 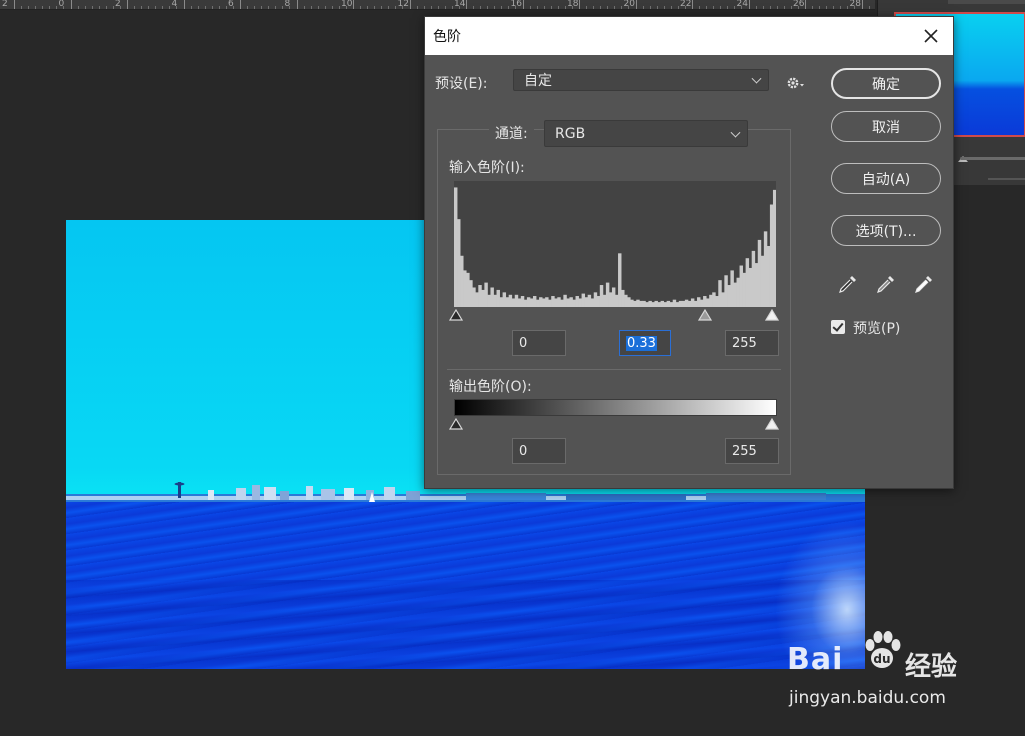 What do you see at coordinates (772, 424) in the screenshot?
I see `output-white-handle` at bounding box center [772, 424].